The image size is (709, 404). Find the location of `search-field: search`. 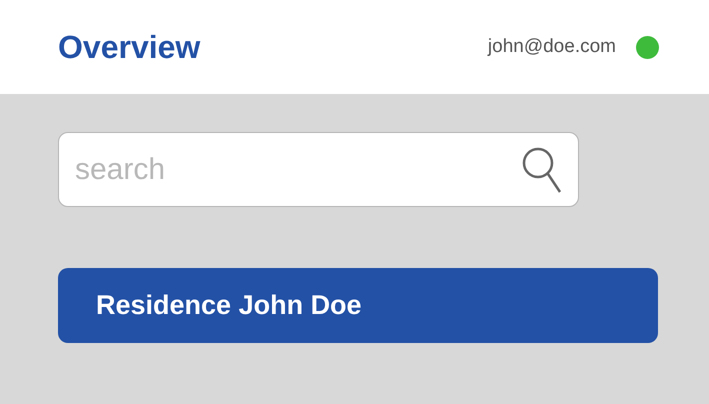

search-field: search is located at coordinates (318, 169).